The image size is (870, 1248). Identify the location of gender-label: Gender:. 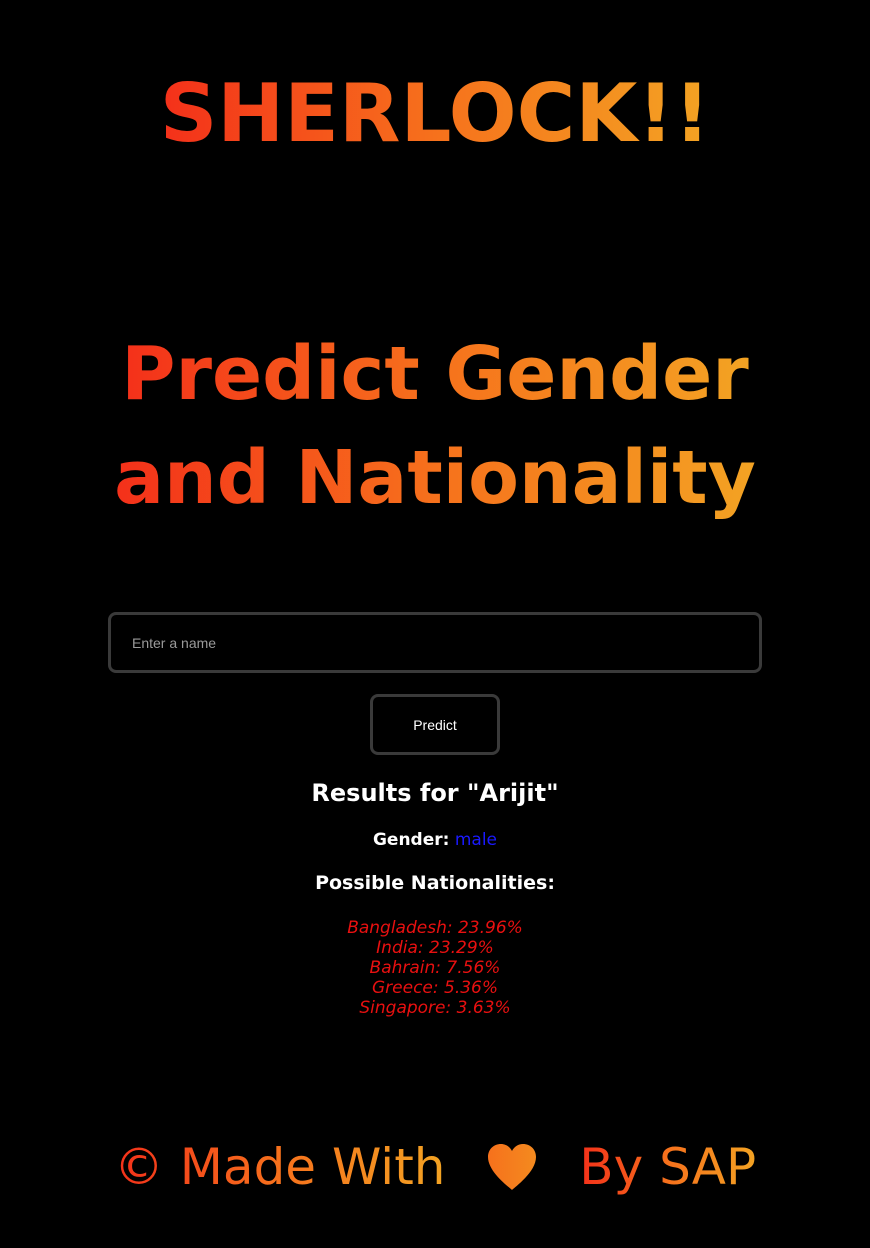
(411, 840).